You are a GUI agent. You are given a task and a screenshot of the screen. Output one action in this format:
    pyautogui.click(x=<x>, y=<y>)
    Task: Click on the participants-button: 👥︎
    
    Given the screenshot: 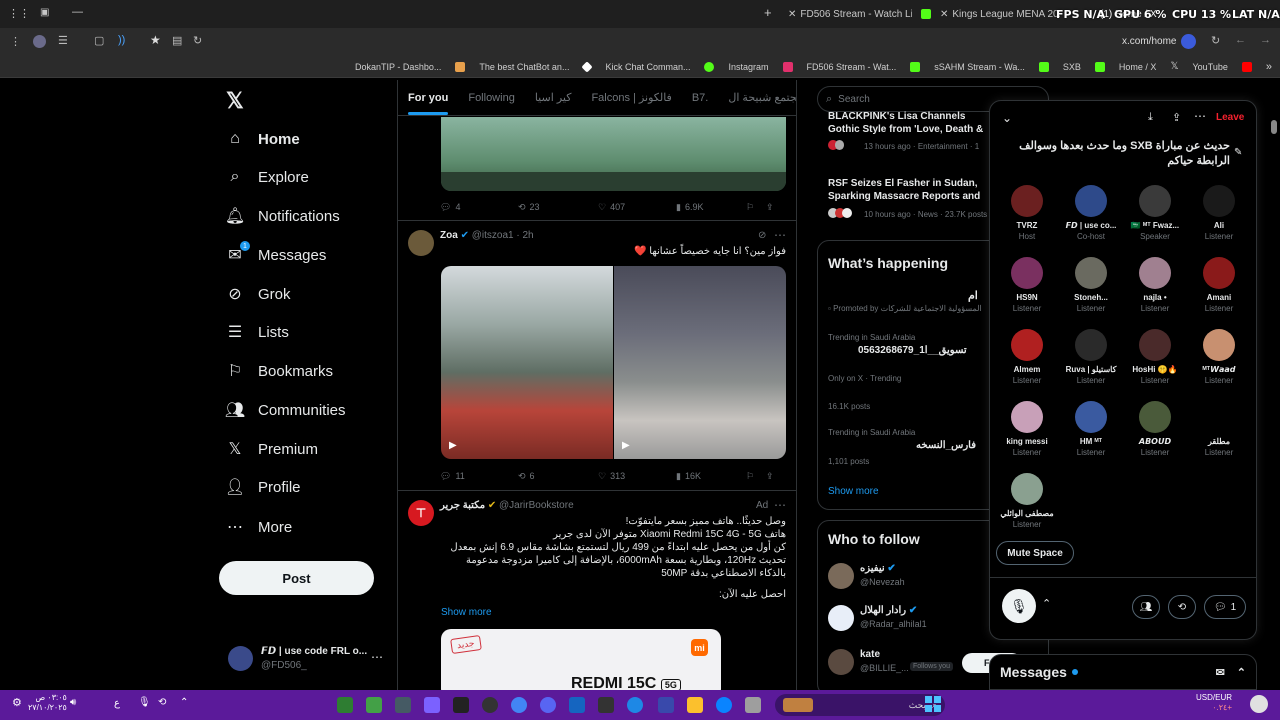 What is the action you would take?
    pyautogui.click(x=1146, y=607)
    